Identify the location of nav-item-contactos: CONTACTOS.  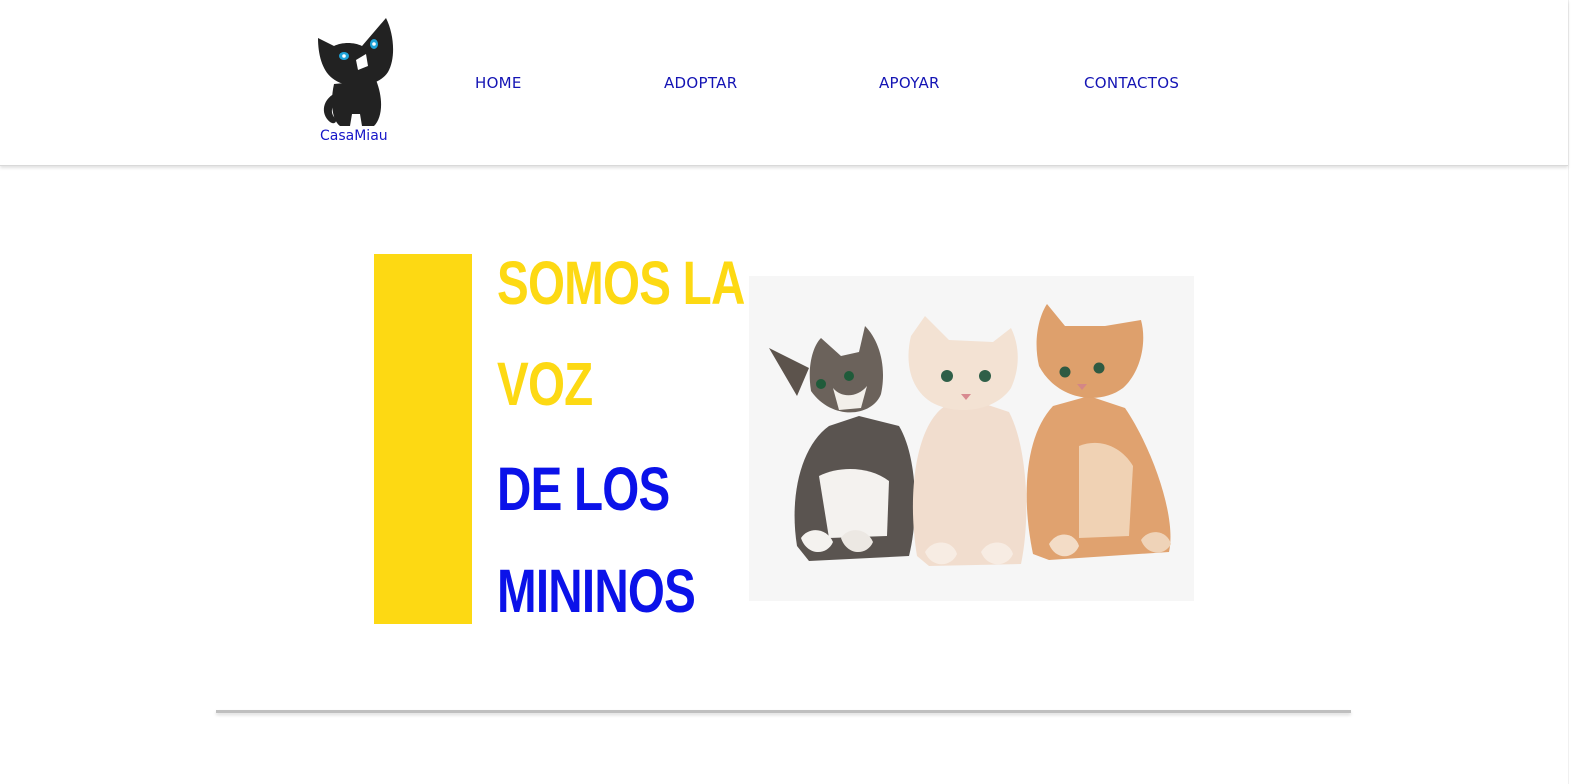
(1131, 83).